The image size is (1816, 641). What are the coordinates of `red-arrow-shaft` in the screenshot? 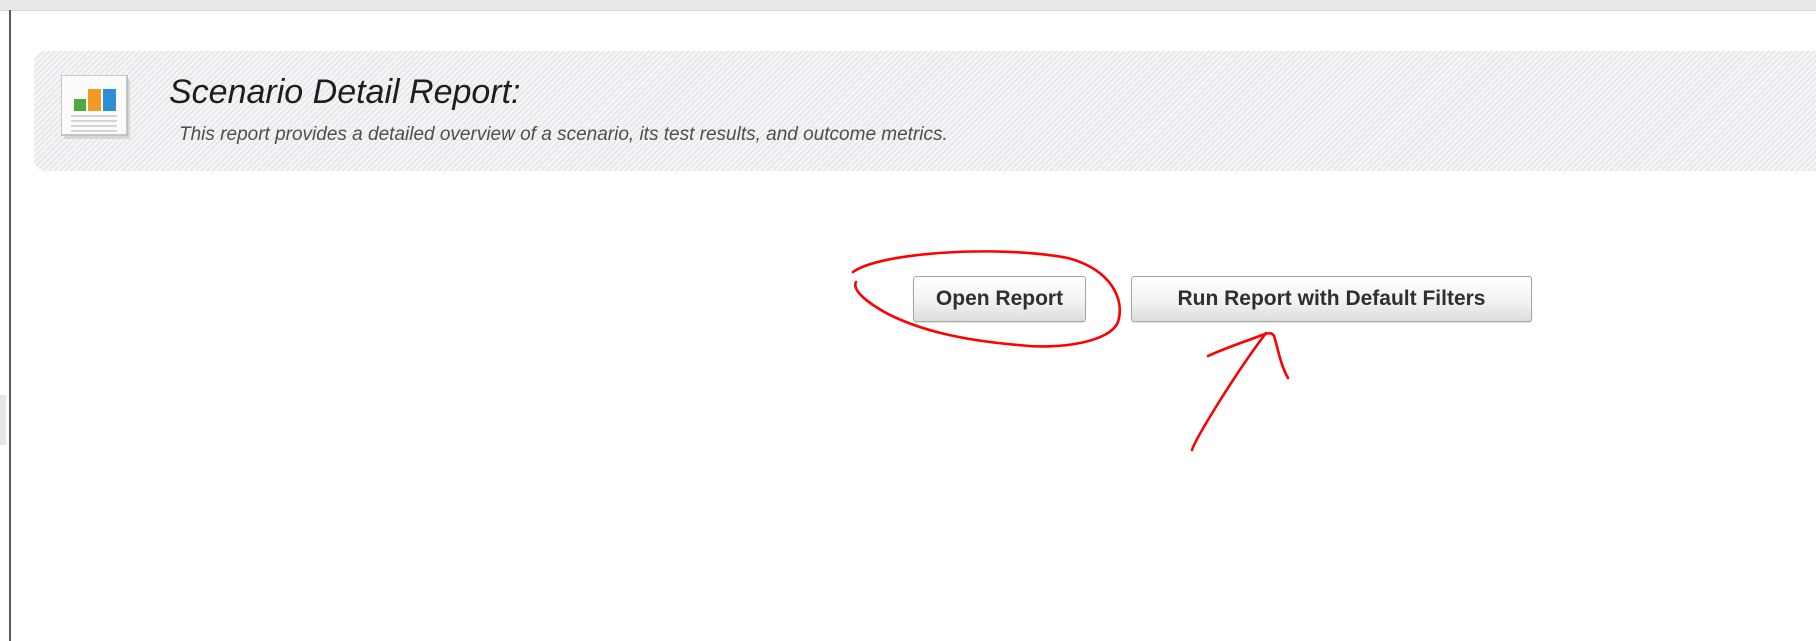 It's located at (1229, 391).